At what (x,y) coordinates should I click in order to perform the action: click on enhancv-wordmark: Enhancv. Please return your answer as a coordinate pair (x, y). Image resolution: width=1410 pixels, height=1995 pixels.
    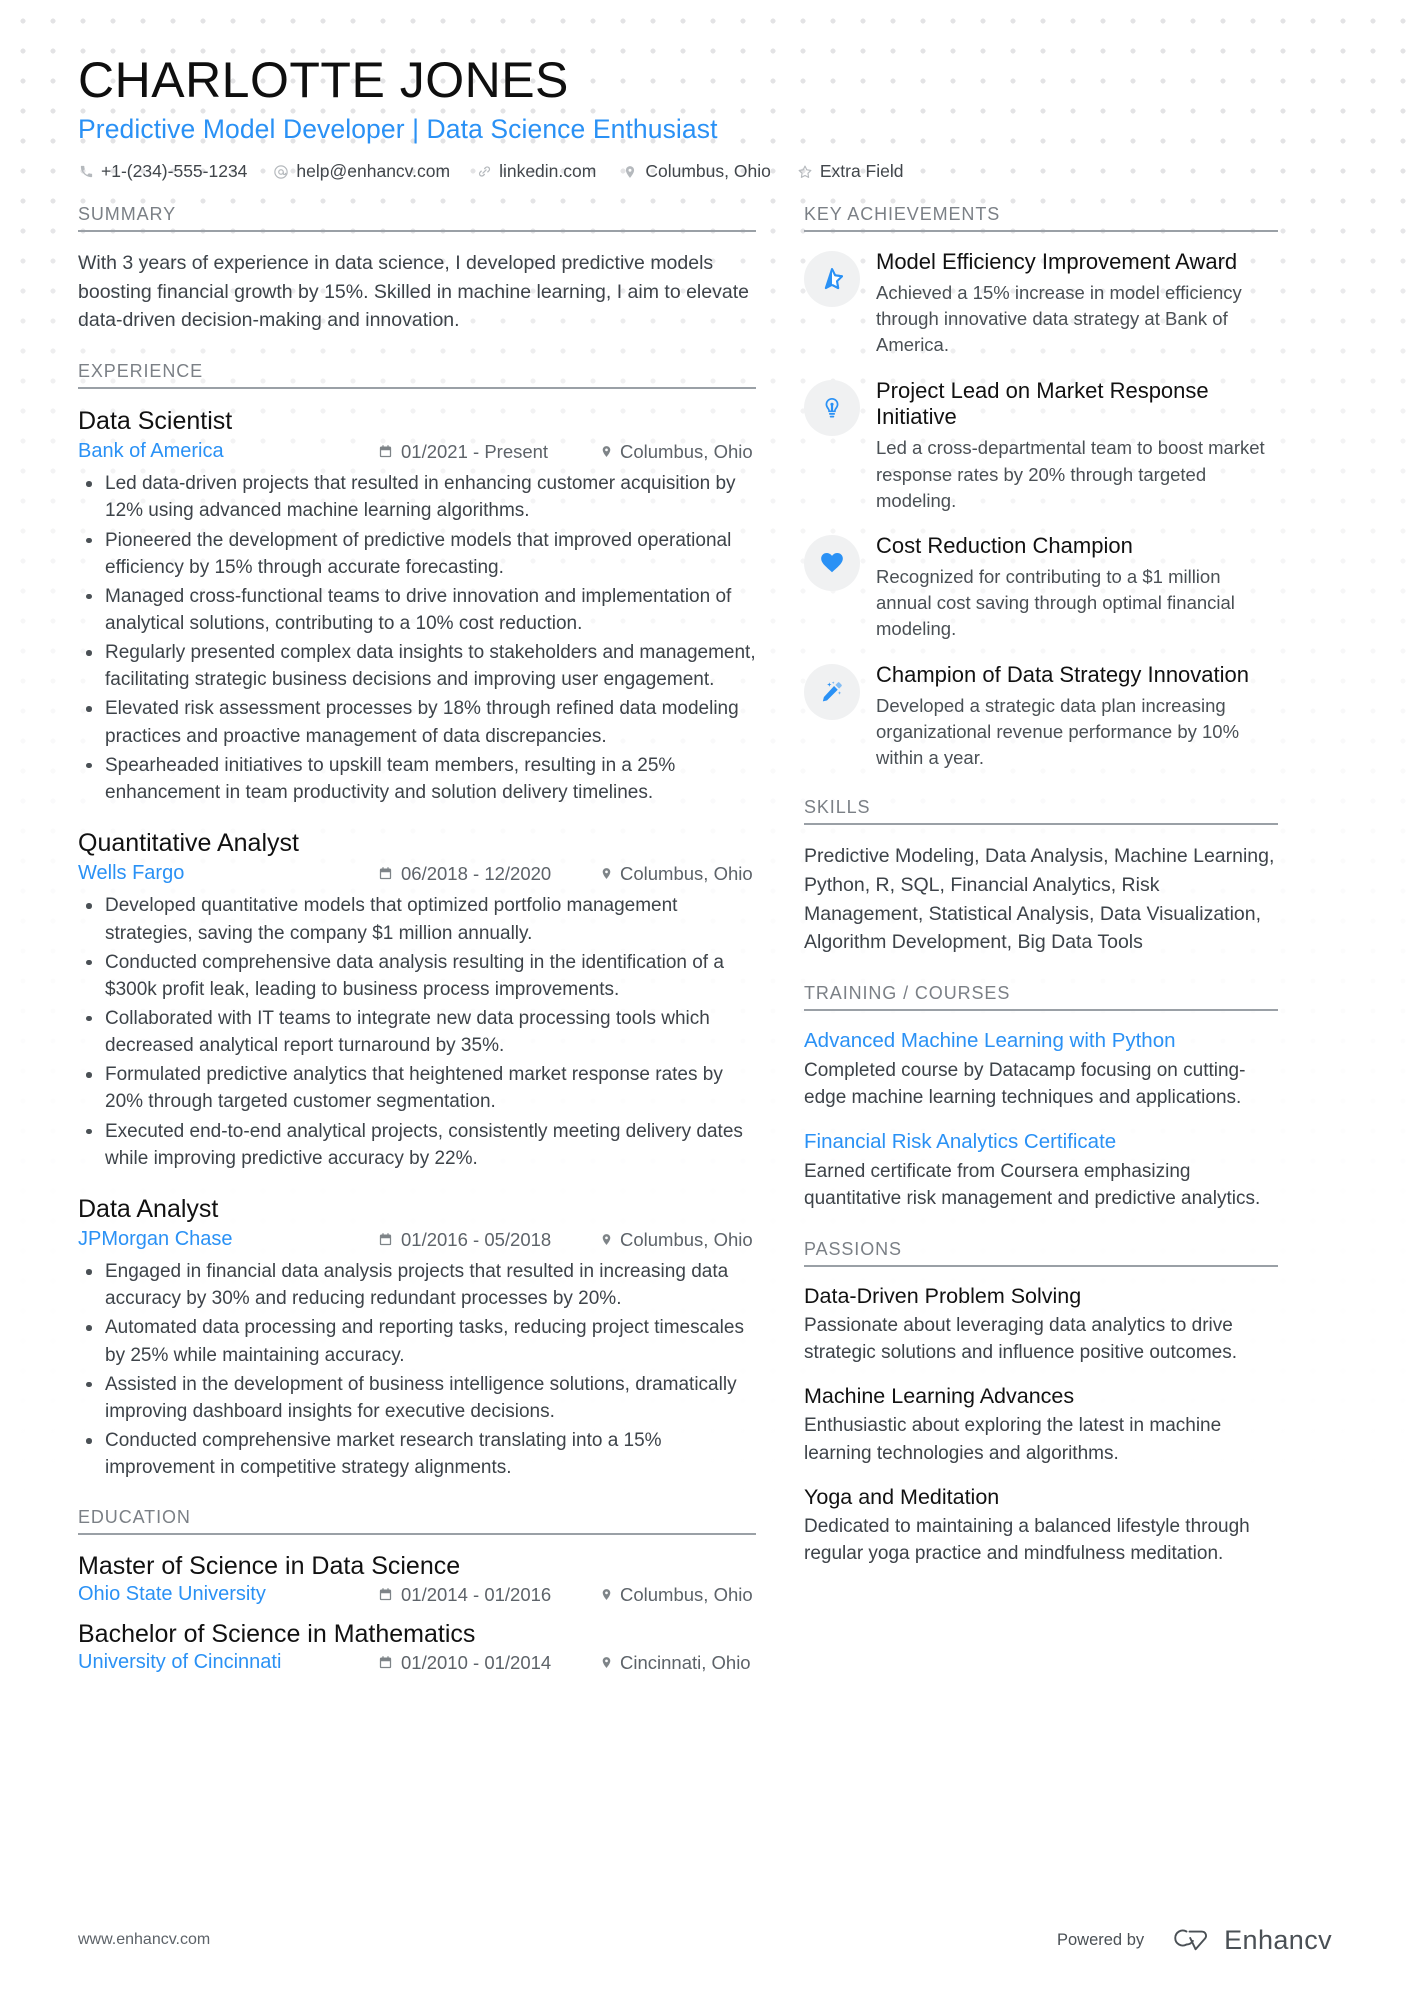
    Looking at the image, I should click on (1278, 1939).